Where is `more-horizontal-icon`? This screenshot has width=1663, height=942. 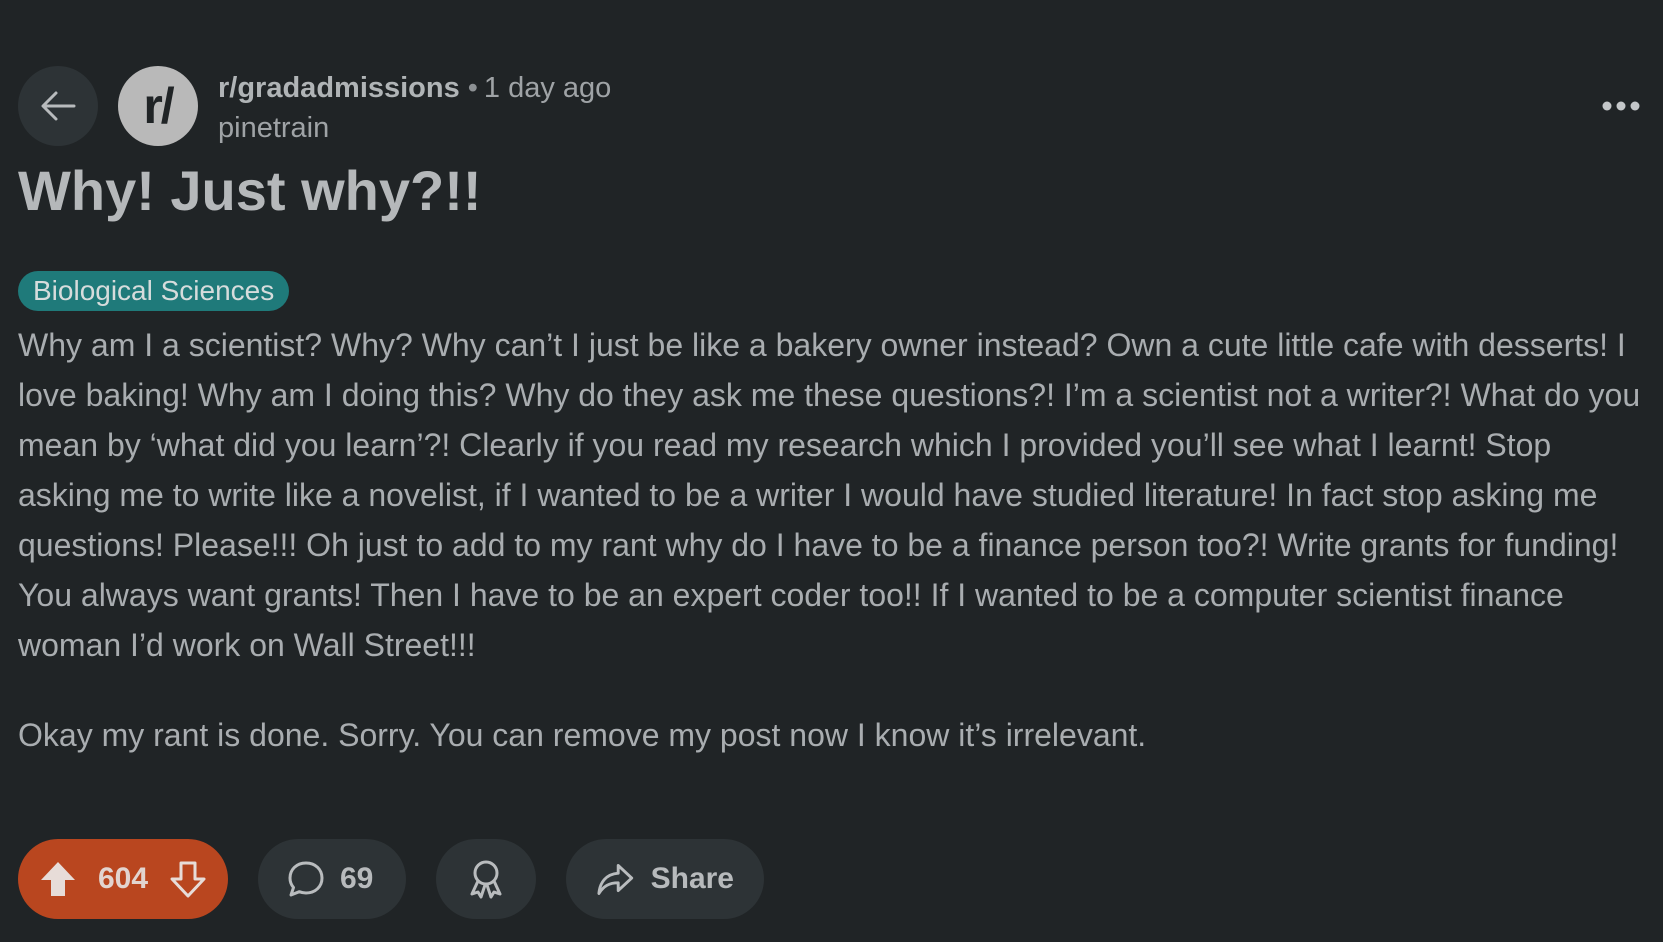 more-horizontal-icon is located at coordinates (1621, 106).